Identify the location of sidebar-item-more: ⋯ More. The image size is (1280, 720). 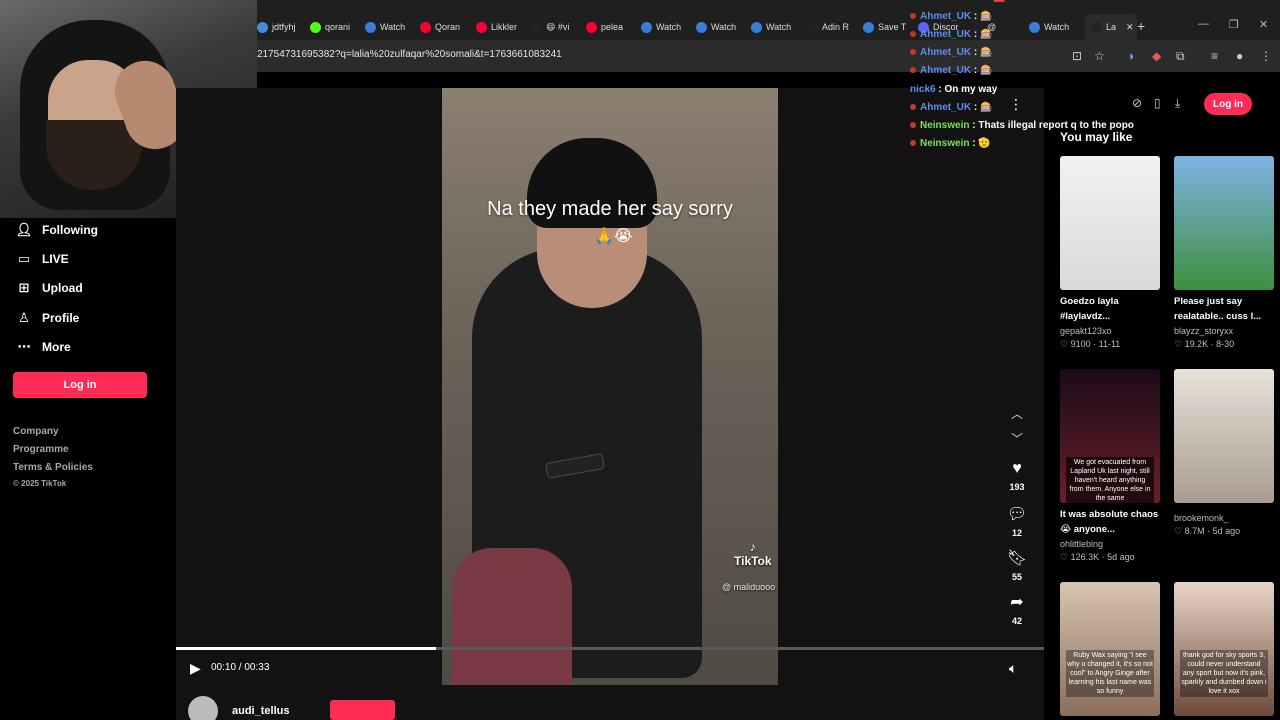
(43, 347).